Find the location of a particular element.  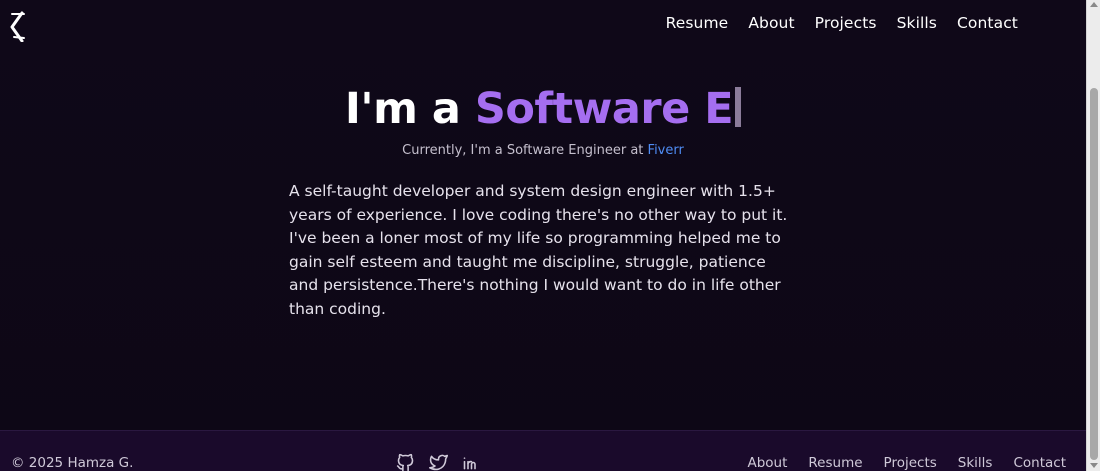

typing-cursor is located at coordinates (738, 107).